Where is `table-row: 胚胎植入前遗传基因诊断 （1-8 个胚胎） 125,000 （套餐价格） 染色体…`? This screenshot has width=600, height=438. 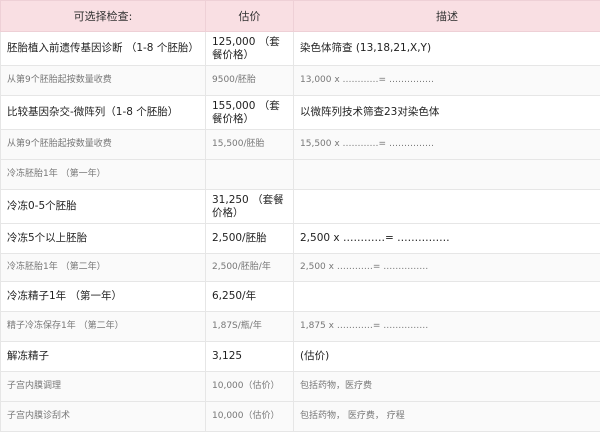
table-row: 胚胎植入前遗传基因诊断 （1-8 个胚胎） 125,000 （套餐价格） 染色体… is located at coordinates (300, 48).